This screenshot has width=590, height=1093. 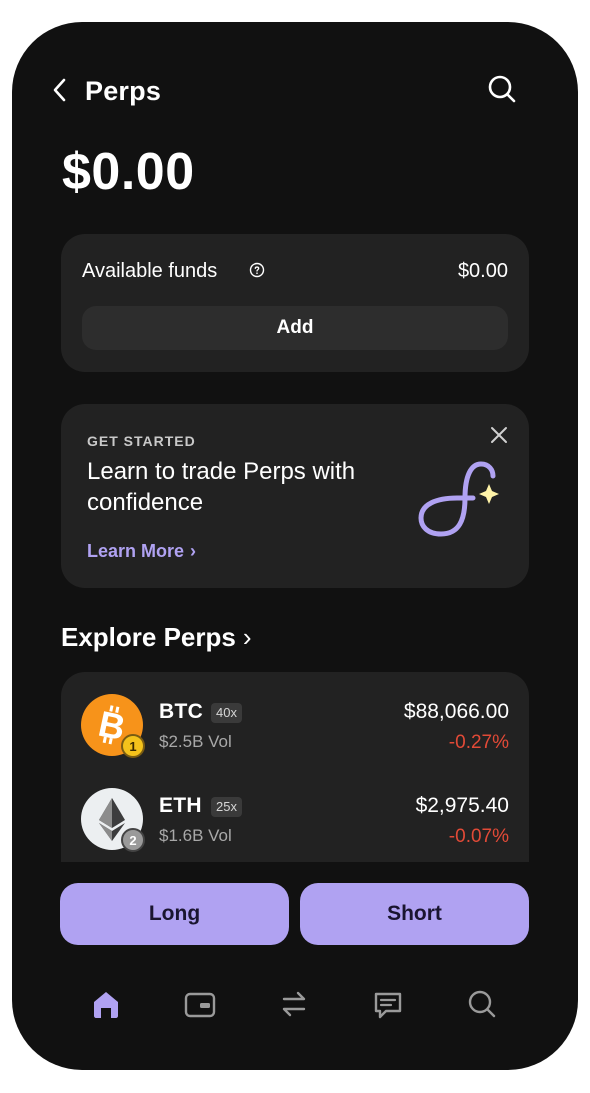 I want to click on available-funds-value: $0.00, so click(x=482, y=271).